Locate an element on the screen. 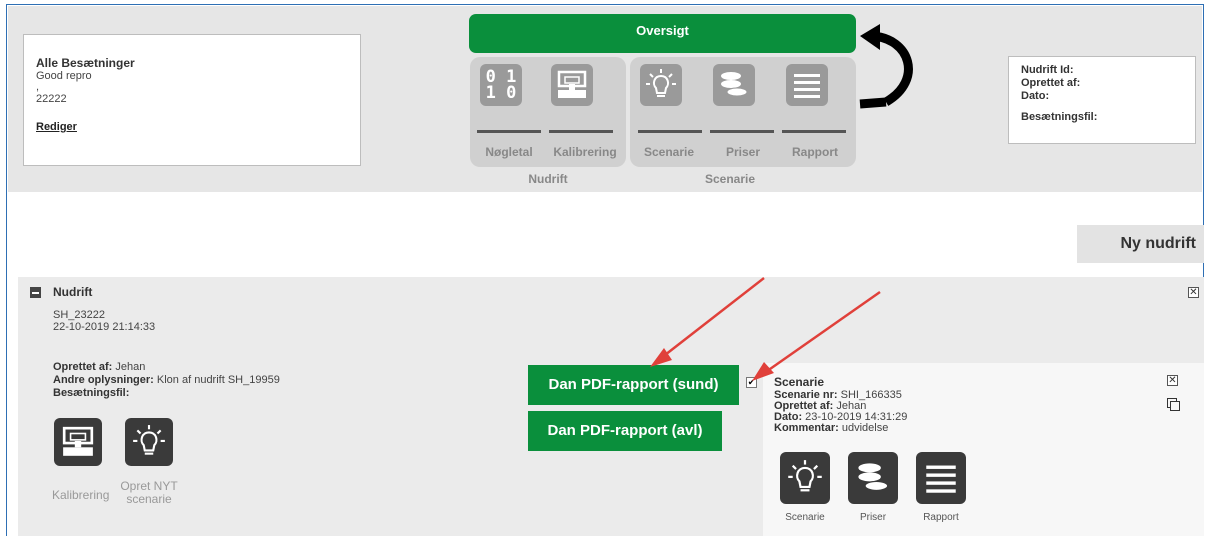 The height and width of the screenshot is (536, 1210). scenario-kommentar-row: Kommentar: udvidelse is located at coordinates (831, 428).